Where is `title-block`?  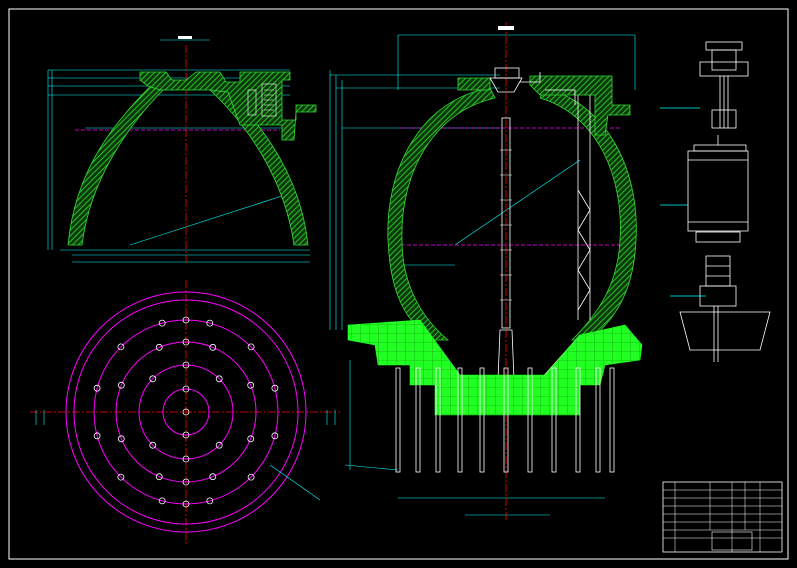 title-block is located at coordinates (722, 517).